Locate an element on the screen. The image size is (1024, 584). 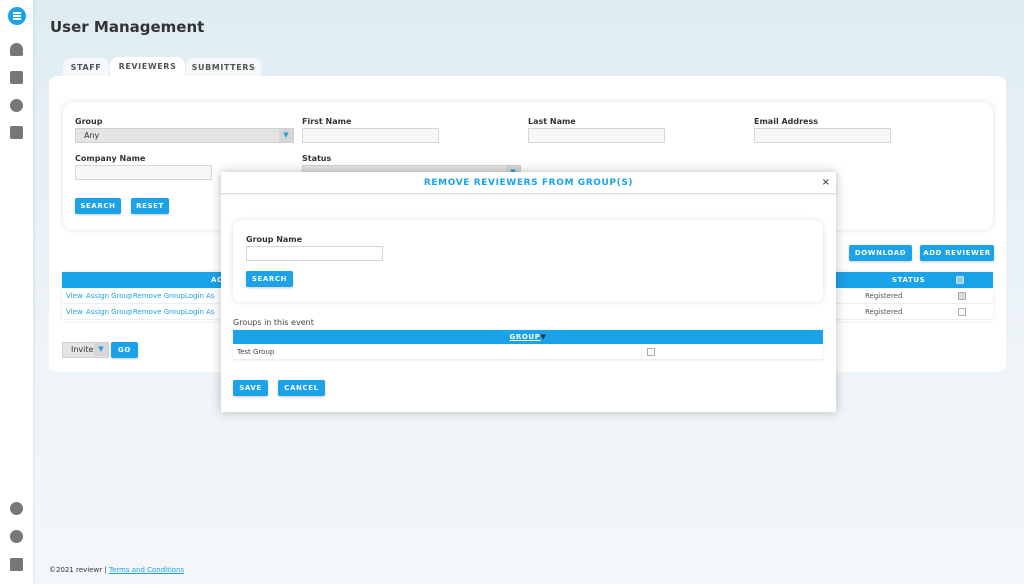
group-label: Group is located at coordinates (89, 121).